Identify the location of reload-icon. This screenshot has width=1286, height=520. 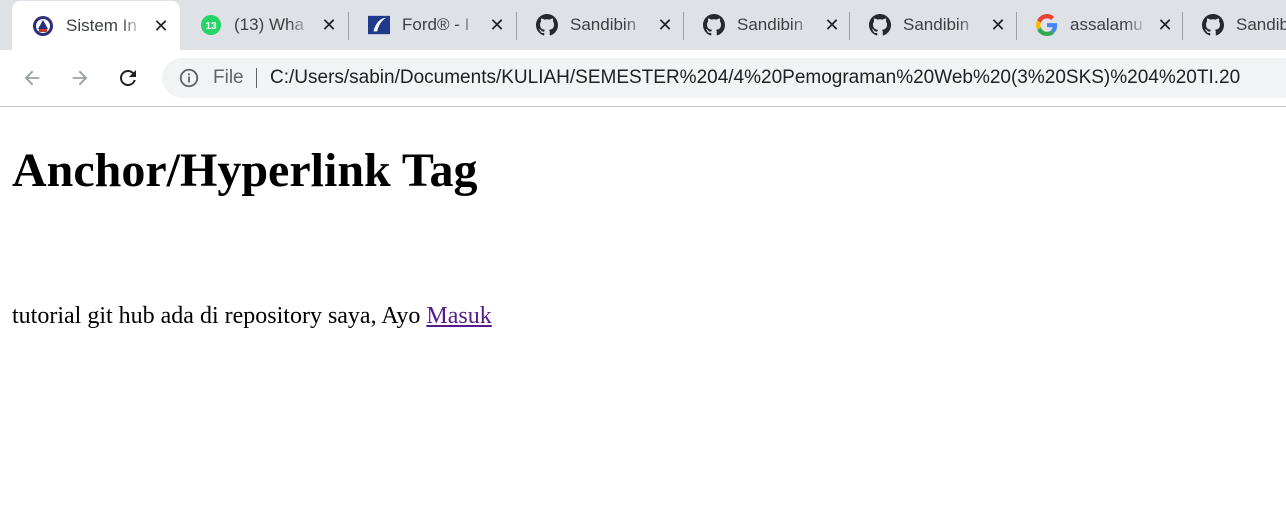
(128, 78).